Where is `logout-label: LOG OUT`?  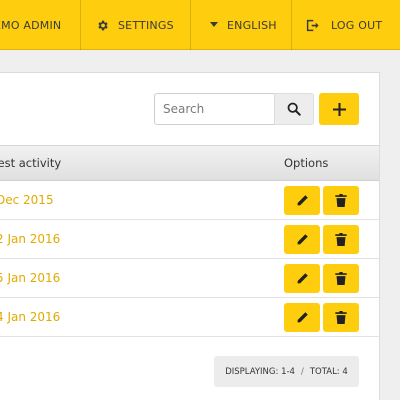
logout-label: LOG OUT is located at coordinates (357, 25).